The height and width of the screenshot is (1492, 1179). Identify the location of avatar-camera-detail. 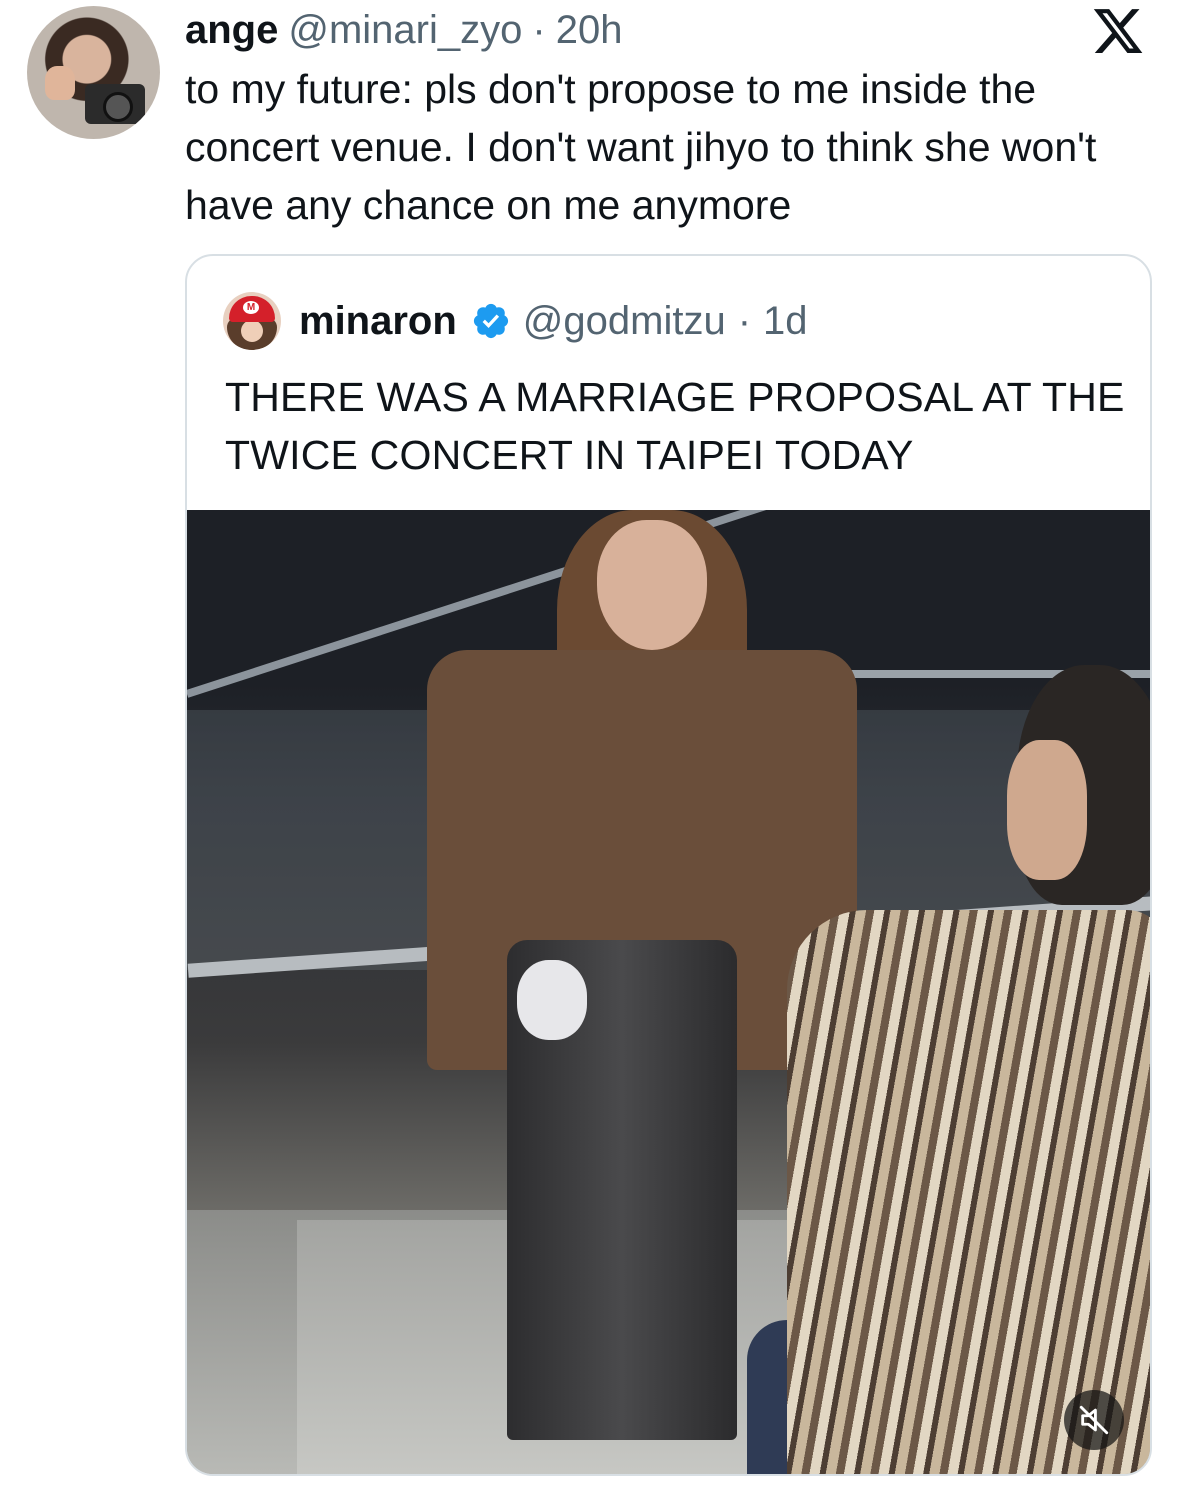
(115, 104).